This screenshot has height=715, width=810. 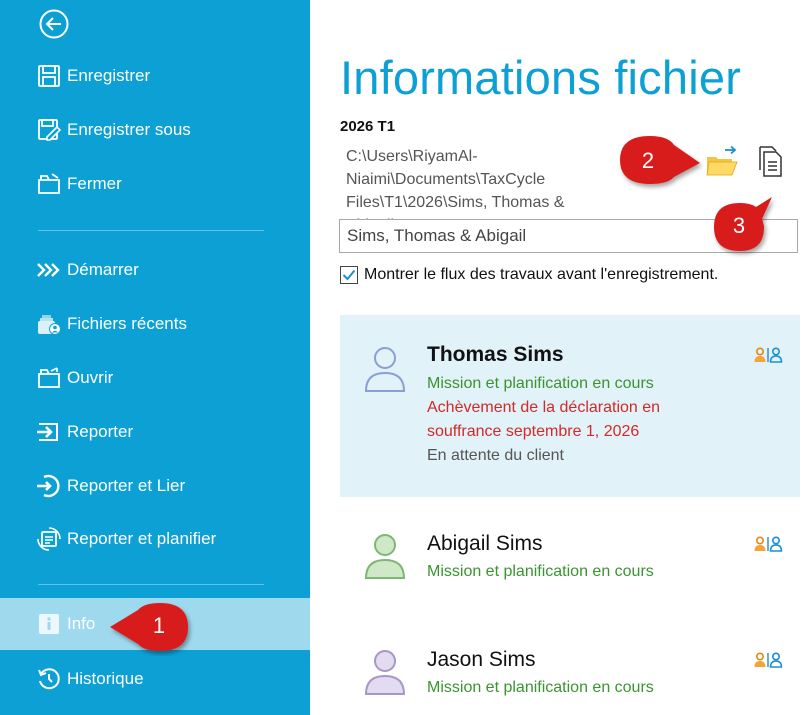 I want to click on nav-open-label: Ouvrir, so click(x=90, y=377).